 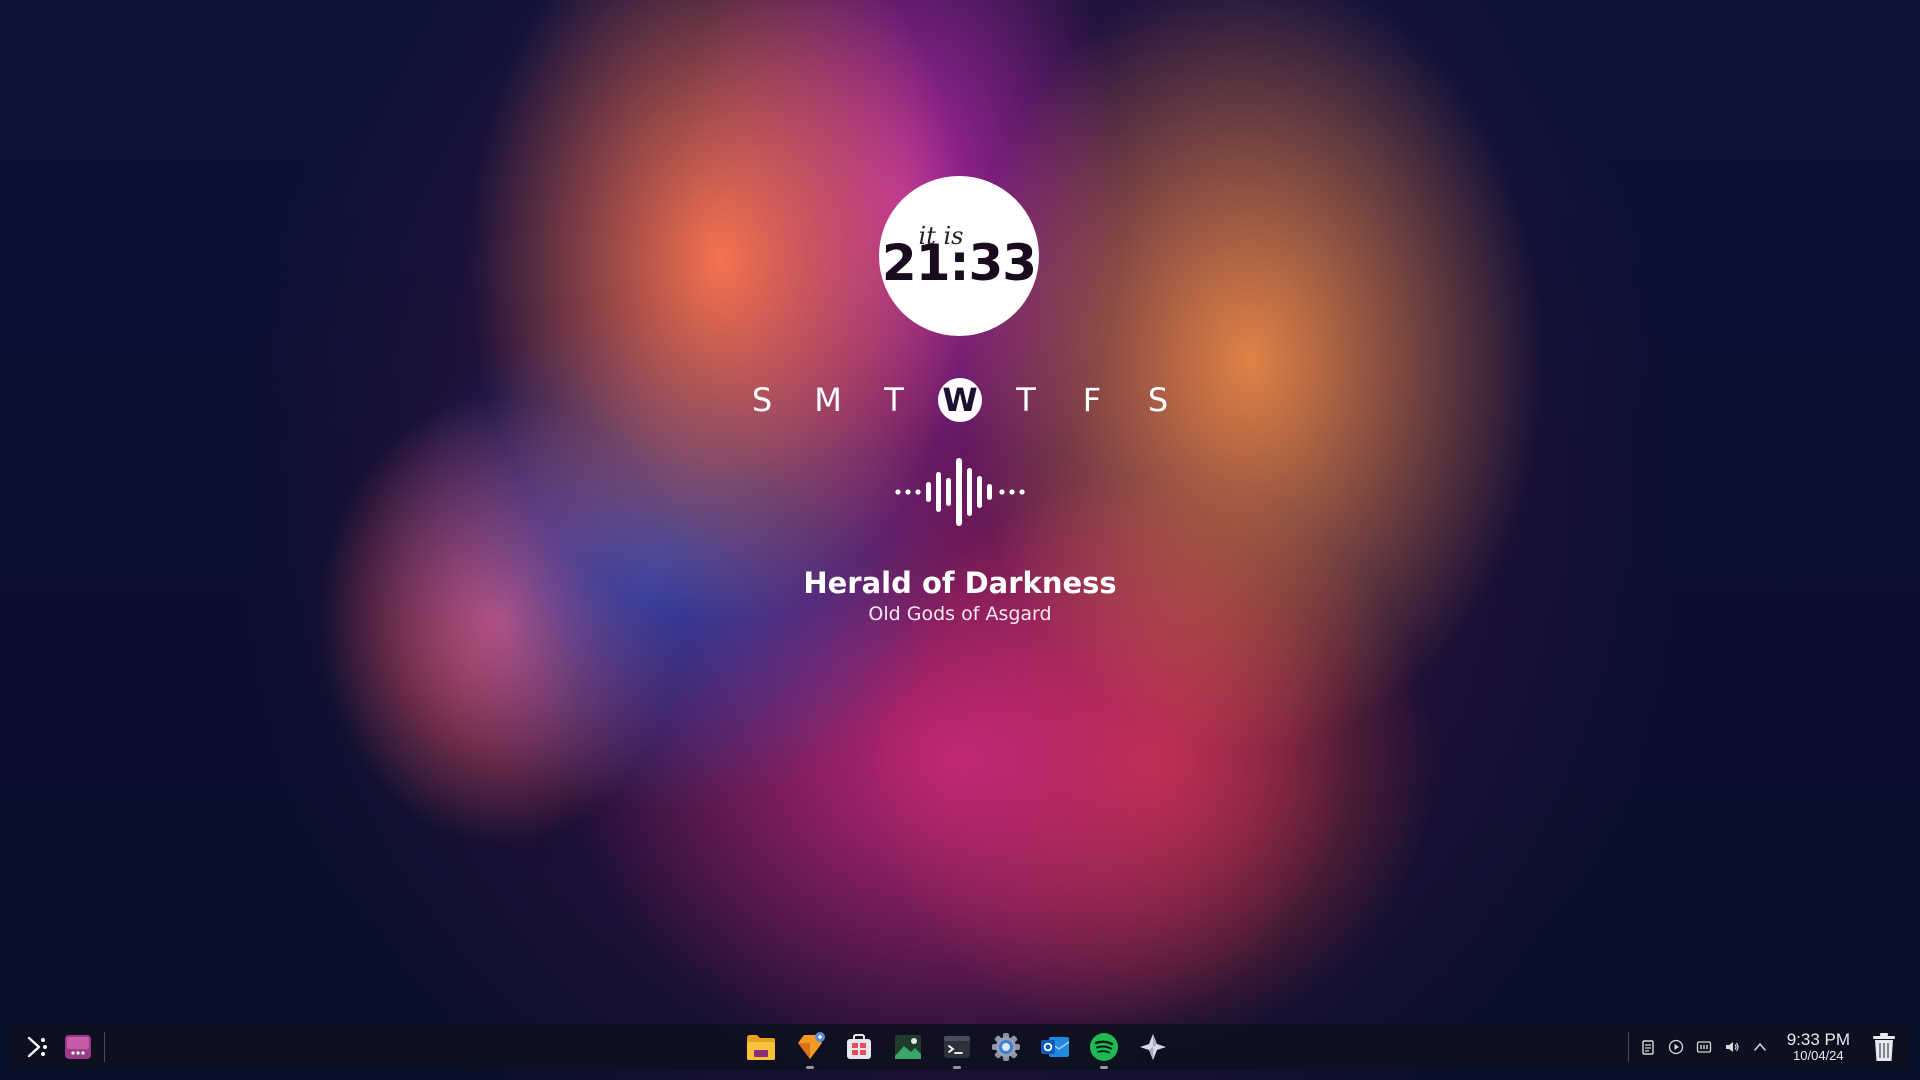 I want to click on system-settings-icon, so click(x=1006, y=1047).